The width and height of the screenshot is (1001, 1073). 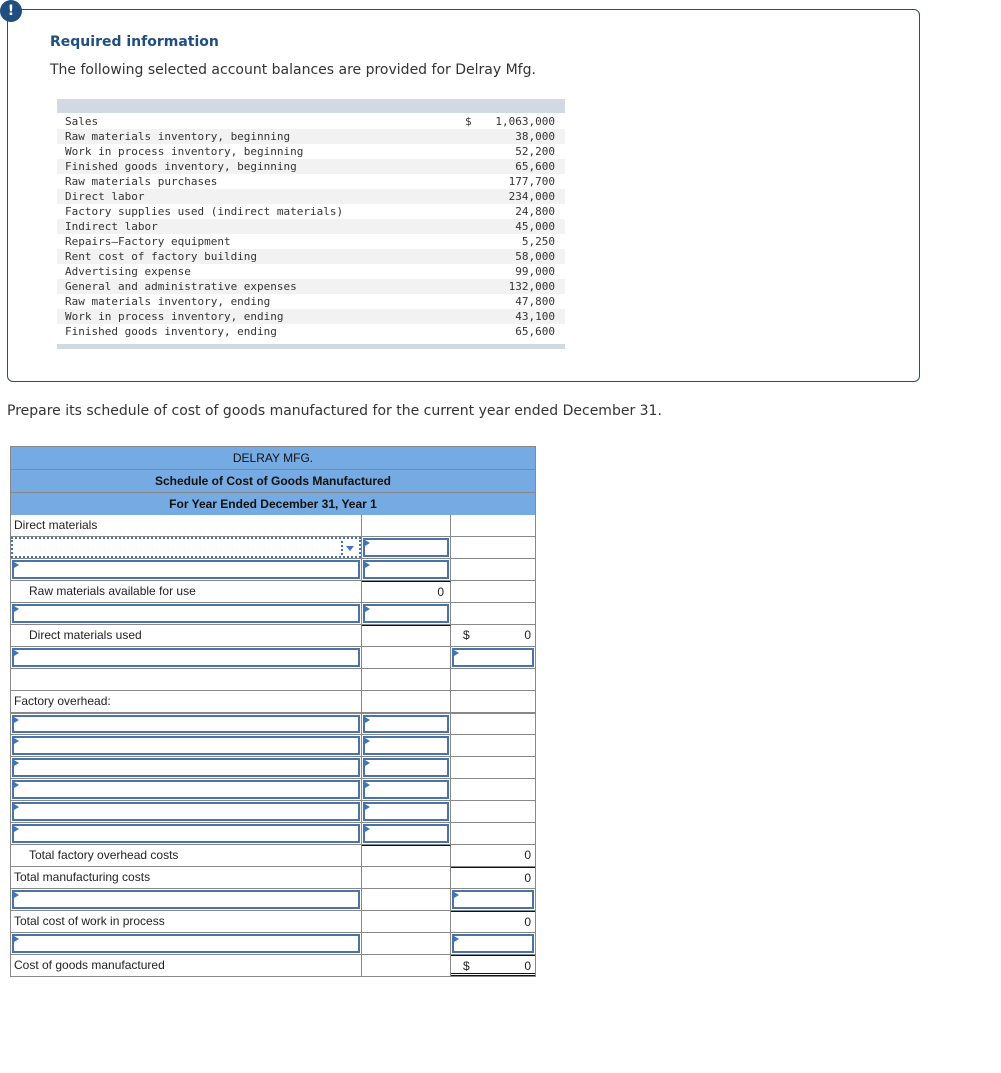 What do you see at coordinates (531, 181) in the screenshot?
I see `balance-value: 177,700` at bounding box center [531, 181].